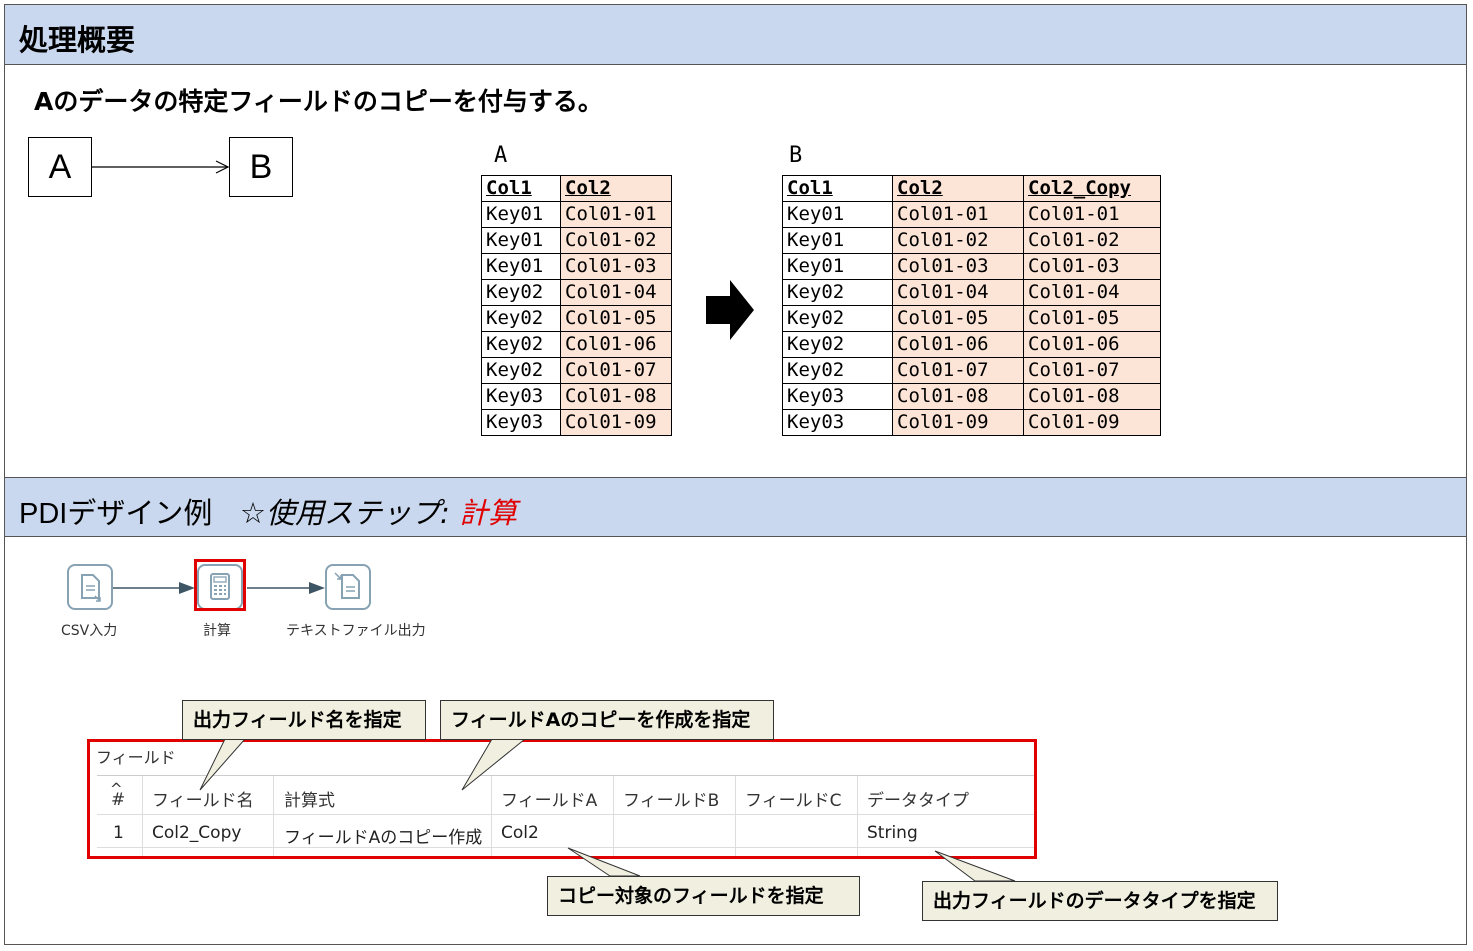 Image resolution: width=1473 pixels, height=951 pixels. Describe the element at coordinates (703, 896) in the screenshot. I see `callout-copy-target: コピー対象のフィールドを指定` at that location.